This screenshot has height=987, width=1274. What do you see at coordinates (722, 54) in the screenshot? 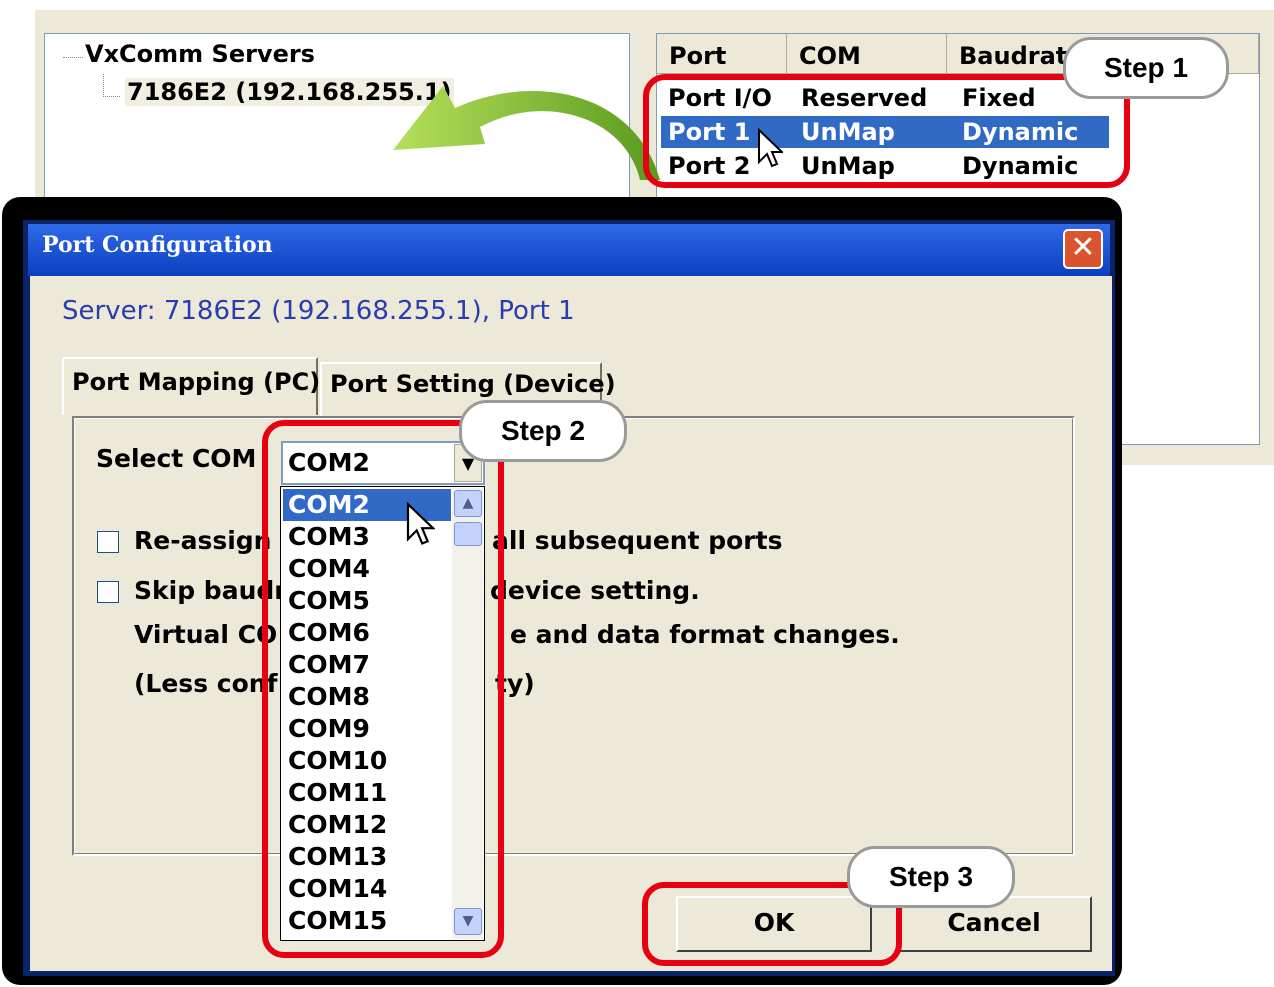
I see `column-header-port: Port` at bounding box center [722, 54].